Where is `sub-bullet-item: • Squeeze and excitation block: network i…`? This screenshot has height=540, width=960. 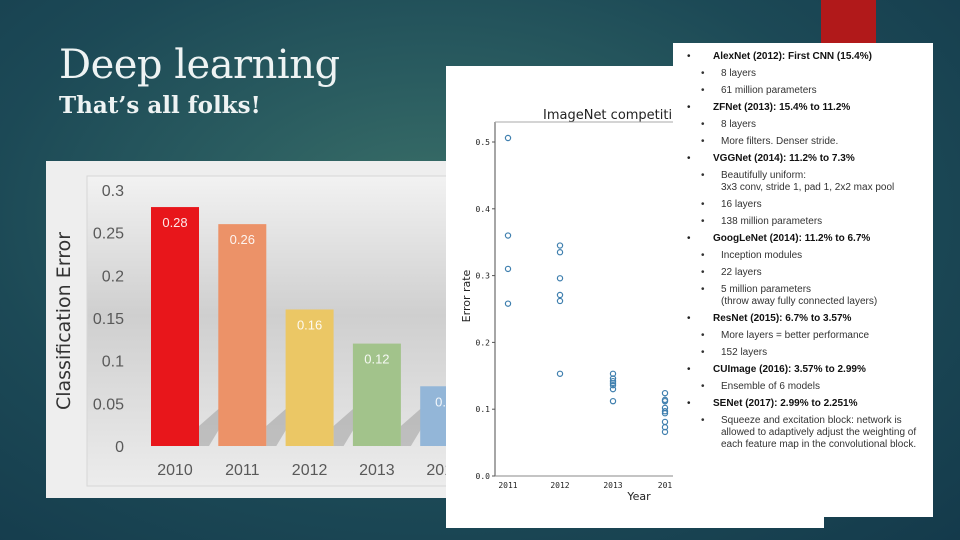
sub-bullet-item: • Squeeze and excitation block: network i… is located at coordinates (808, 433).